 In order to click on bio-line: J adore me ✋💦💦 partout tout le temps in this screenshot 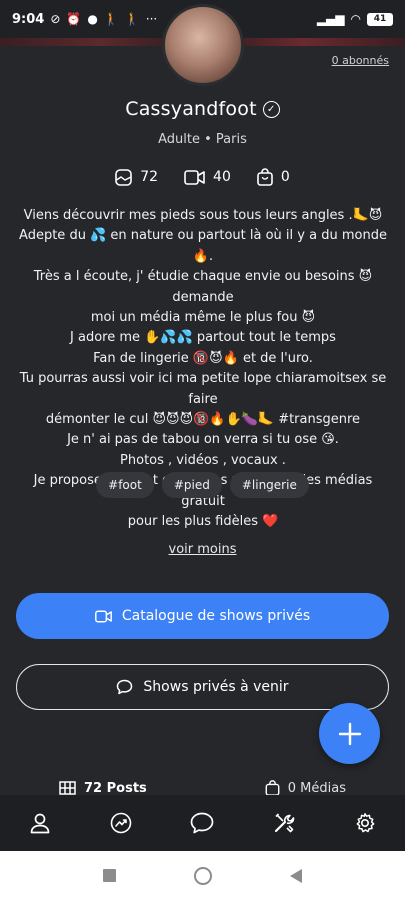, I will do `click(203, 338)`.